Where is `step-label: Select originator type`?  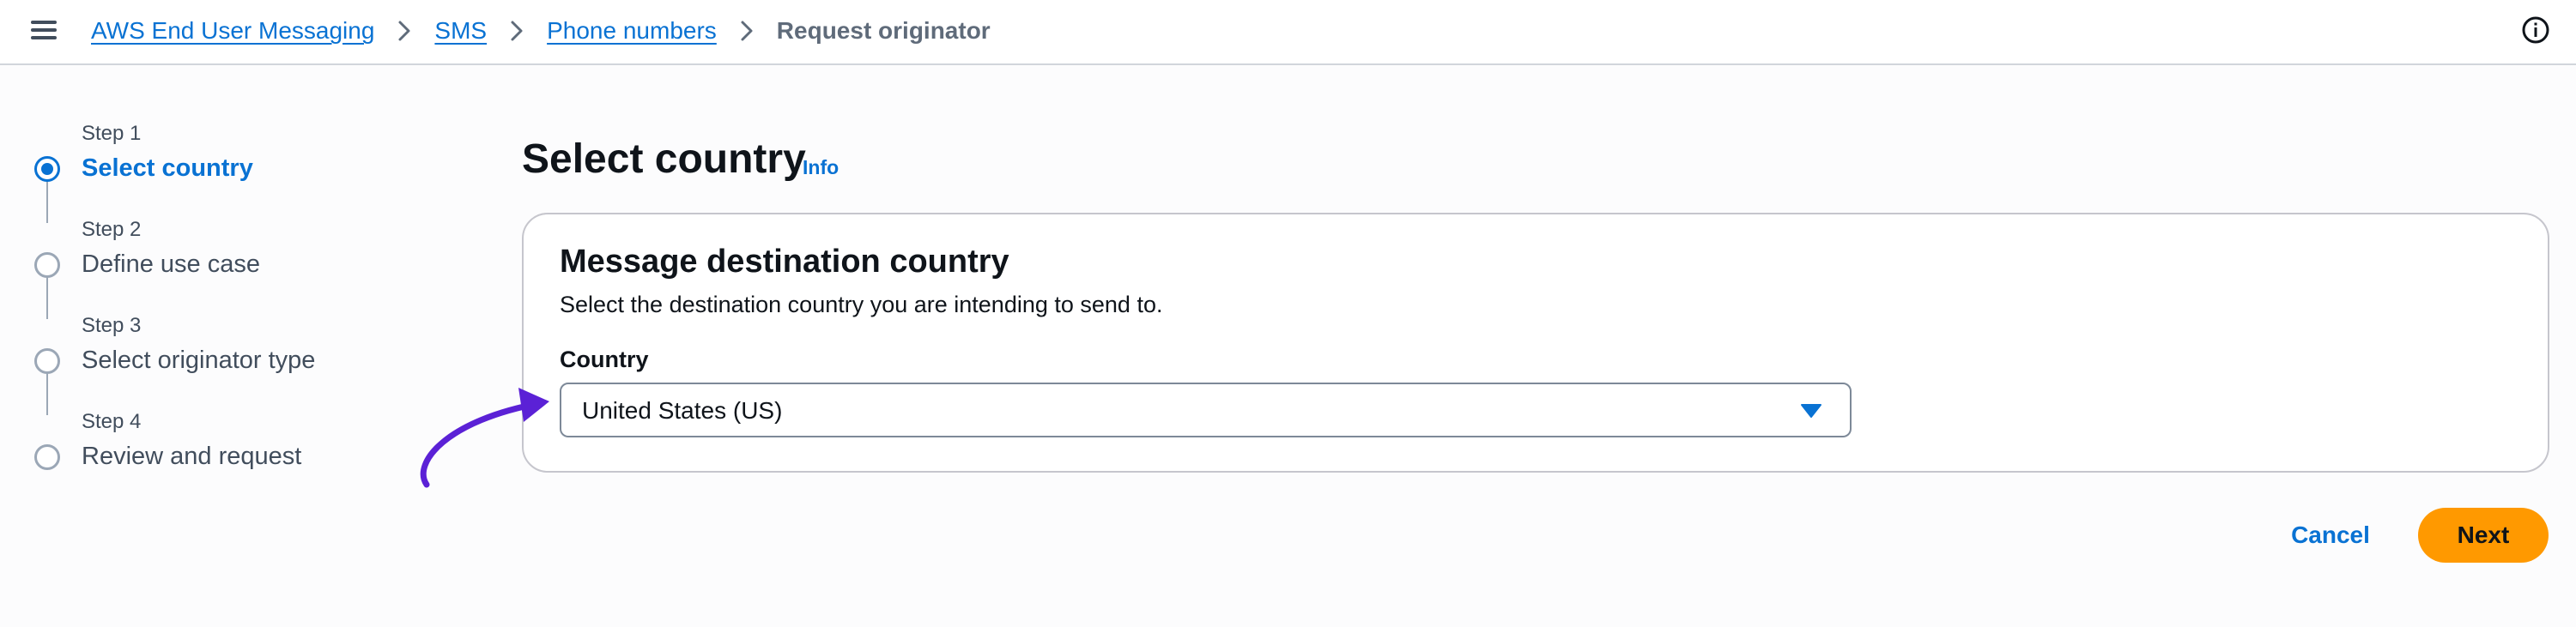 step-label: Select originator type is located at coordinates (199, 360).